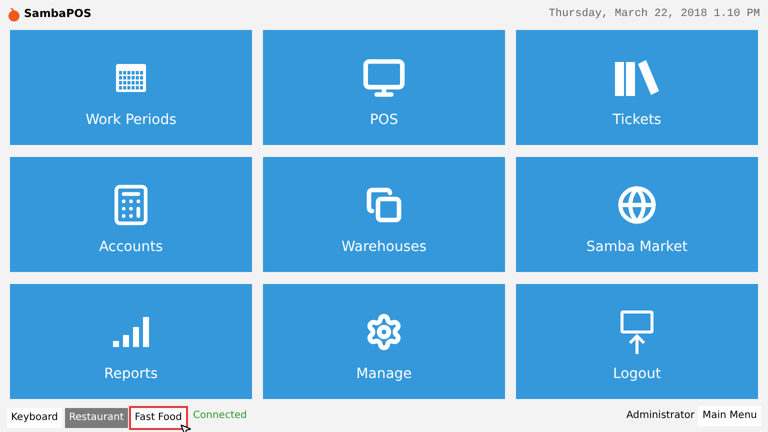 The height and width of the screenshot is (432, 768). I want to click on menu-tile: Work Periods, so click(131, 87).